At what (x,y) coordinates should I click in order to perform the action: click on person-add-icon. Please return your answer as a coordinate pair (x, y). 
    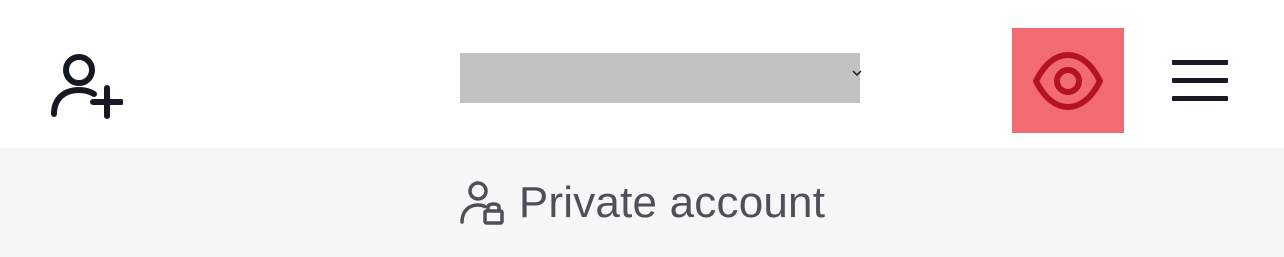
    Looking at the image, I should click on (83, 84).